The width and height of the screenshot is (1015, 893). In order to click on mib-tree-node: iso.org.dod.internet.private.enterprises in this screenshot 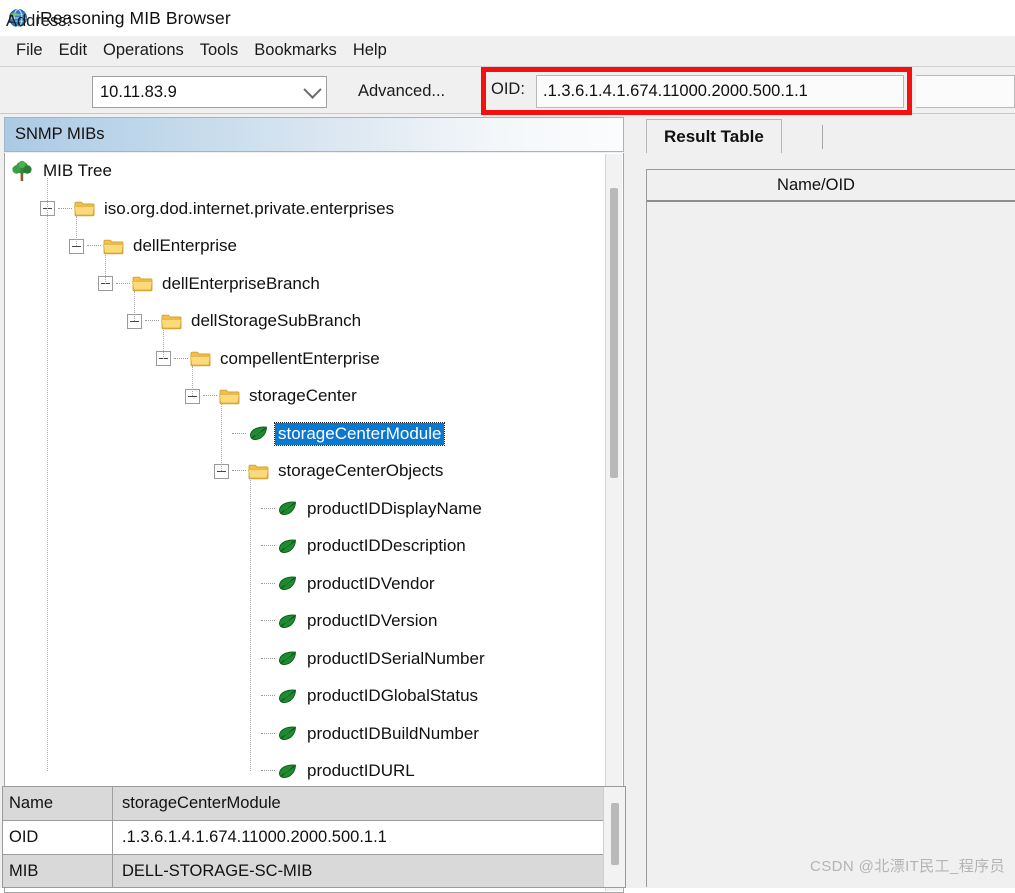, I will do `click(218, 209)`.